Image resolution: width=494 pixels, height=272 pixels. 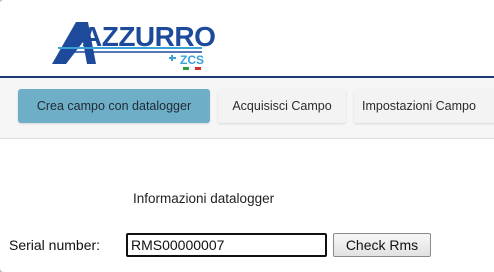 What do you see at coordinates (226, 245) in the screenshot?
I see `serial-number-input` at bounding box center [226, 245].